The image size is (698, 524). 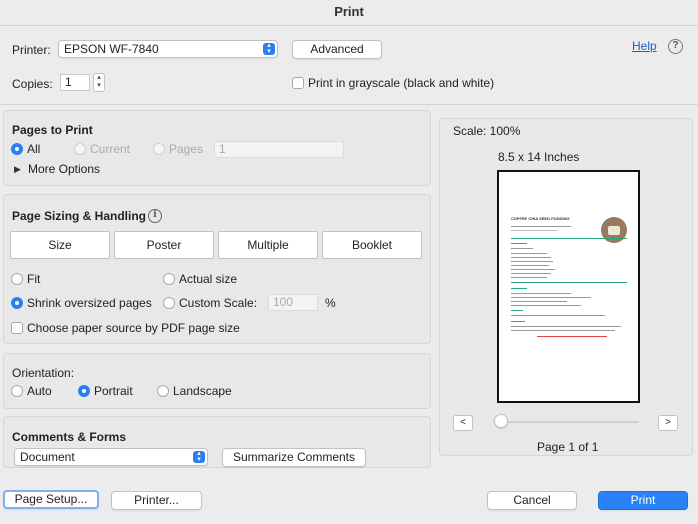 What do you see at coordinates (298, 83) in the screenshot?
I see `grayscale-checkbox` at bounding box center [298, 83].